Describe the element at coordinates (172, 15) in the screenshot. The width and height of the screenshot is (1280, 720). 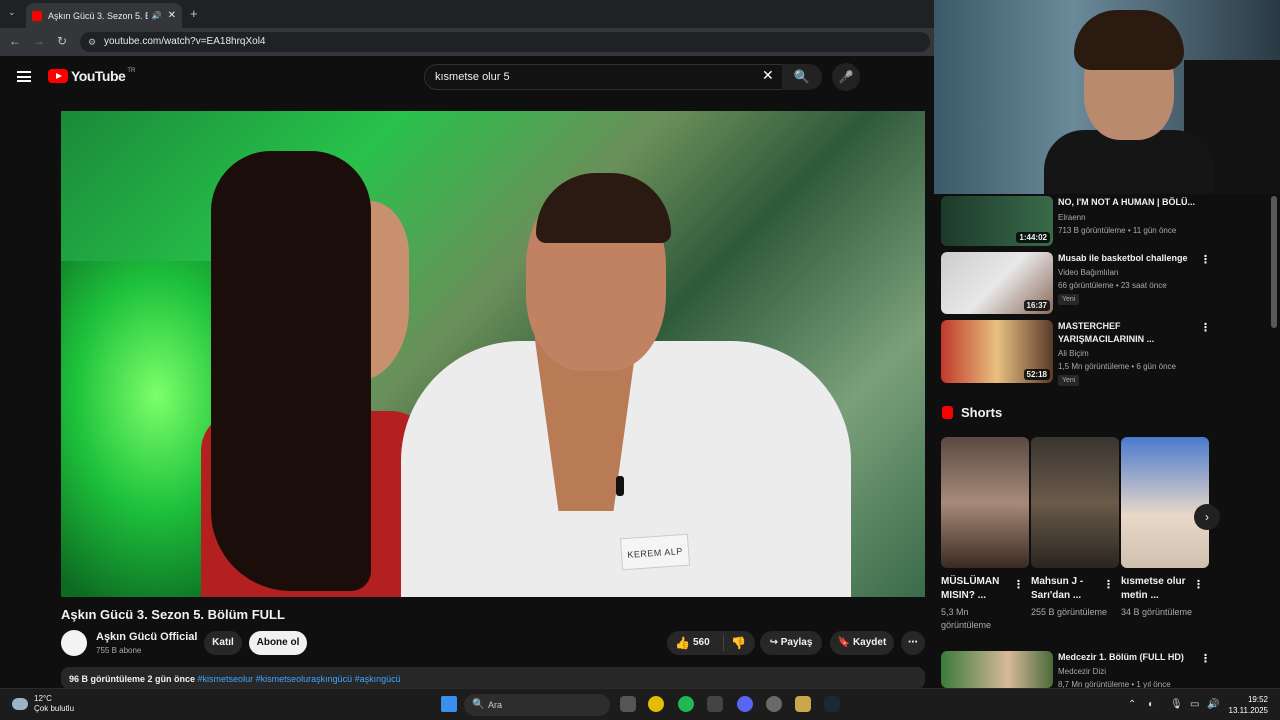
I see `tab-close-icon: ✕` at that location.